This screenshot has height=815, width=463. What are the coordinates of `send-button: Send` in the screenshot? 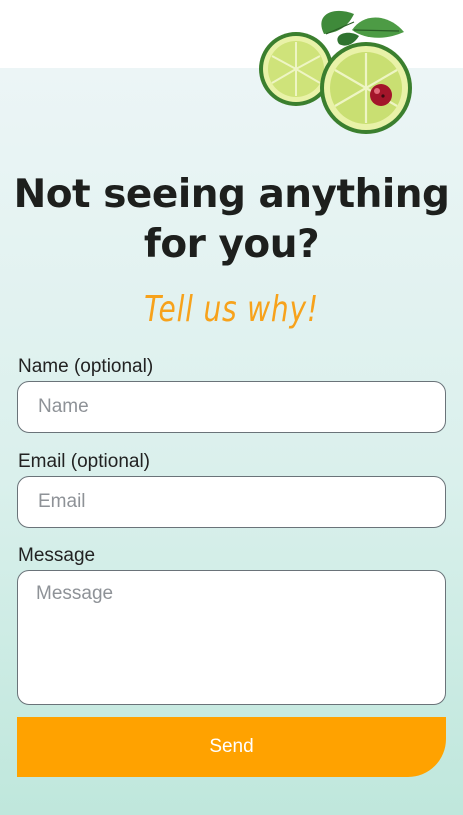 It's located at (231, 747).